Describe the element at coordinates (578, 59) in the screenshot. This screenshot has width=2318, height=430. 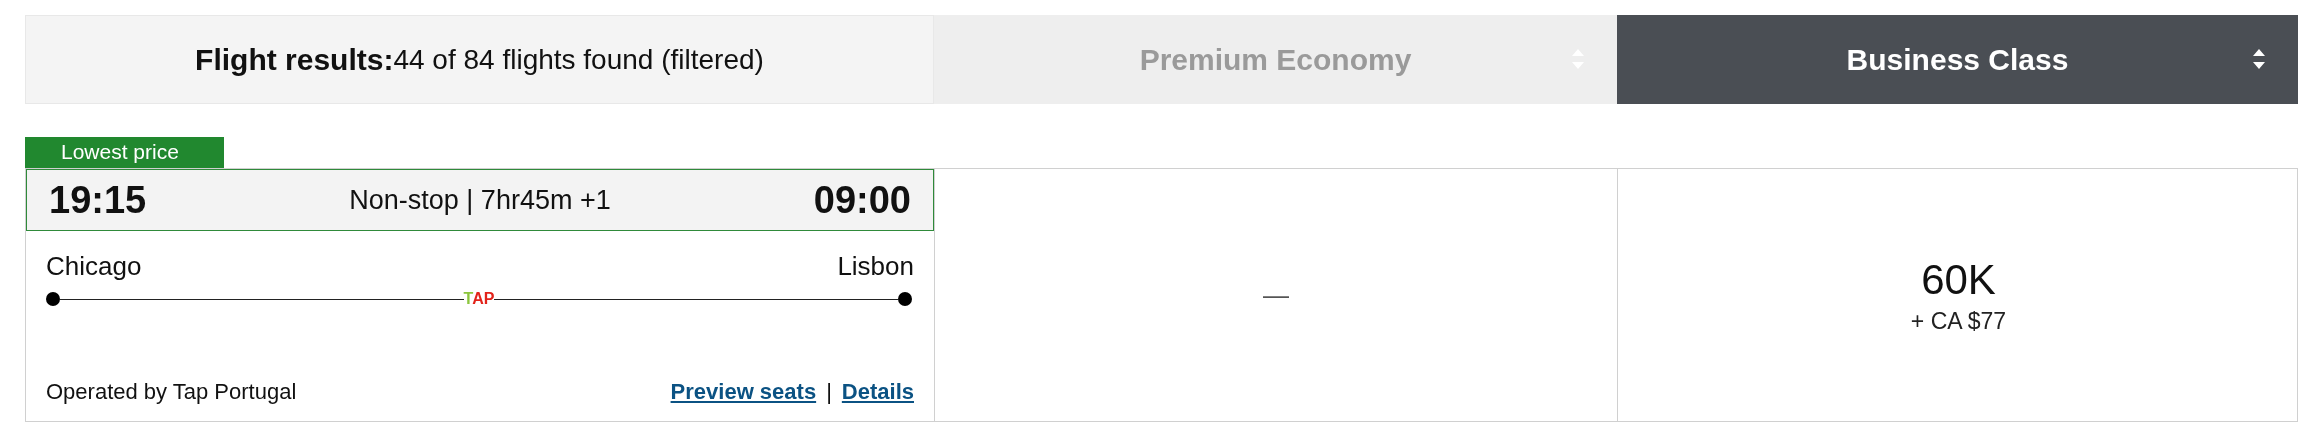
I see `results-summary: 44 of 84 flights found (filtered)` at that location.